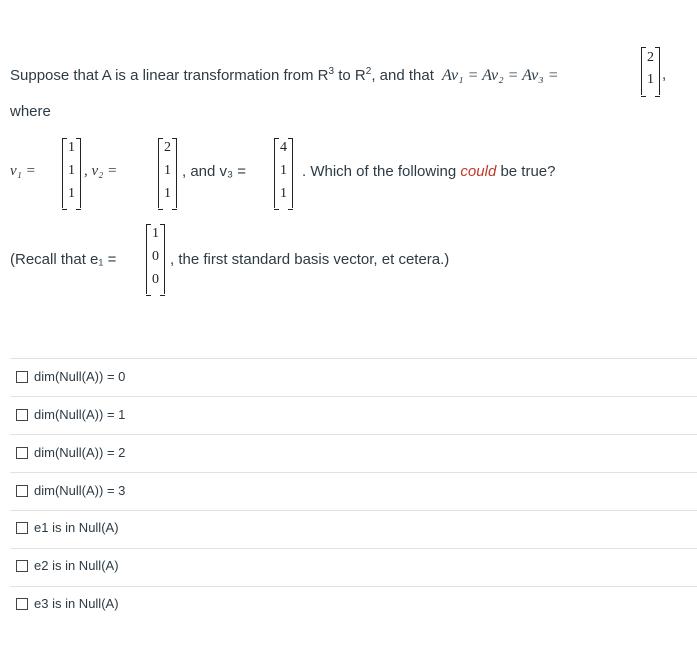  What do you see at coordinates (650, 79) in the screenshot?
I see `result-vector-entry: 1` at bounding box center [650, 79].